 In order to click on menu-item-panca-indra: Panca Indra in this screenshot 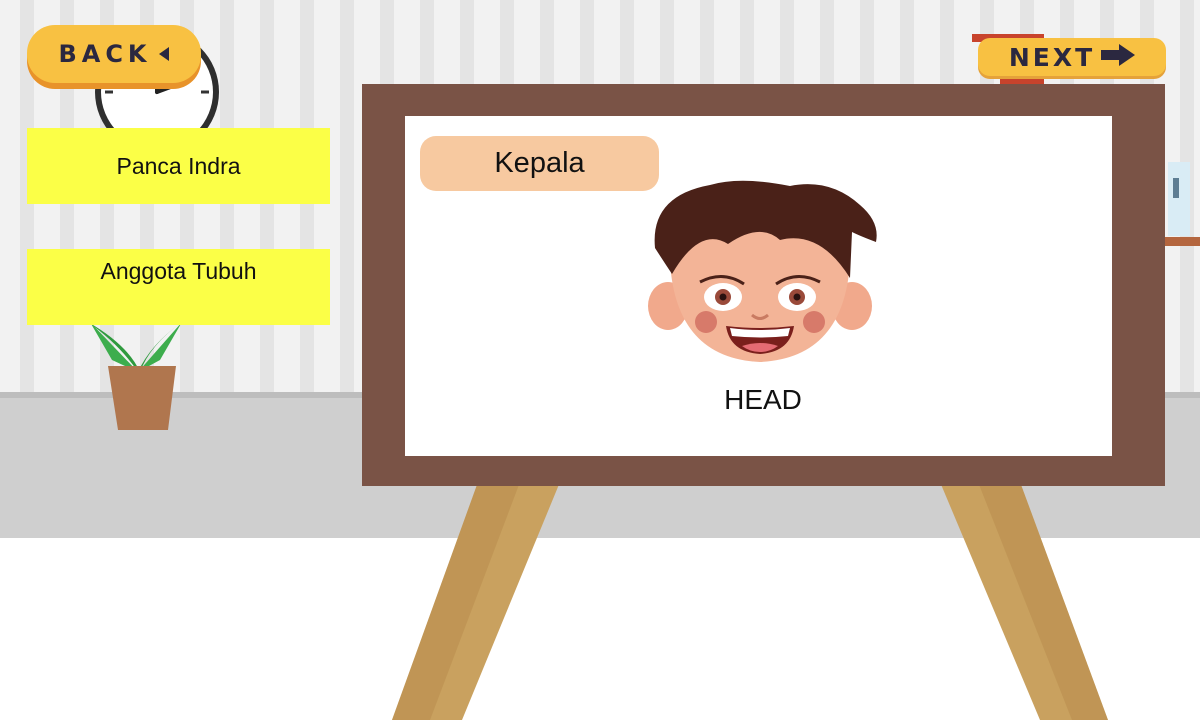, I will do `click(178, 166)`.